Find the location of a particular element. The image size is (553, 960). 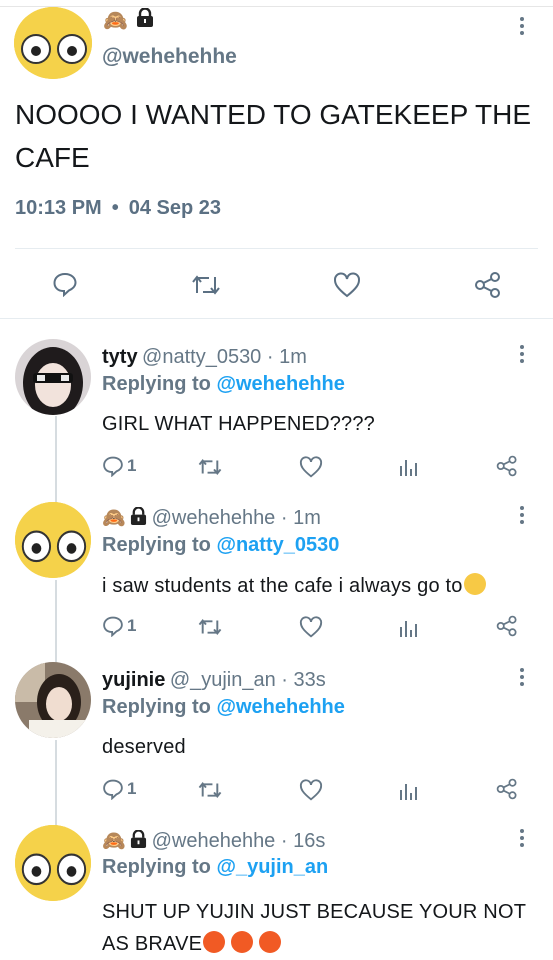

replying-to: Replying to @_yujin_an is located at coordinates (215, 867).